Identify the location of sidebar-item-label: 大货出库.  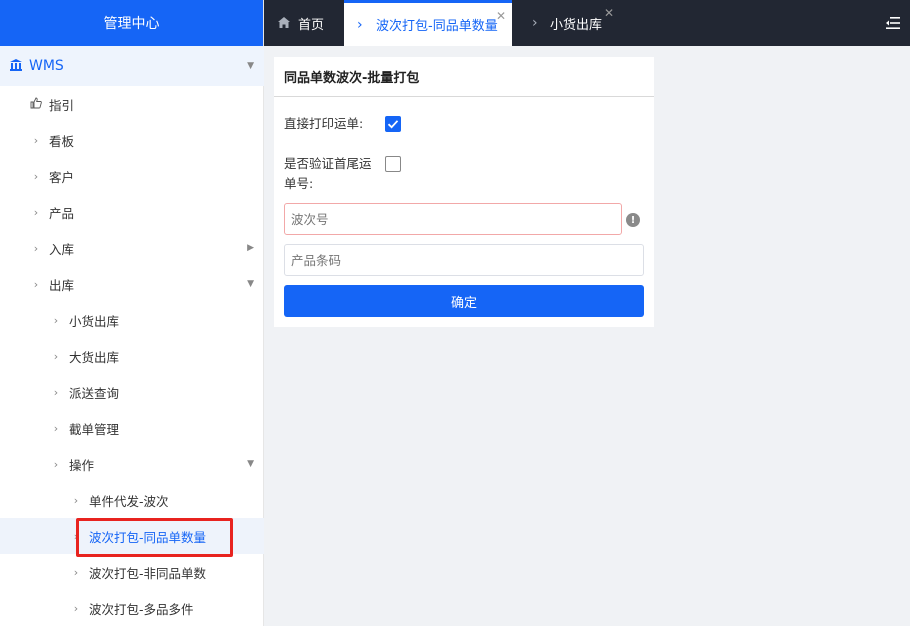
(94, 357).